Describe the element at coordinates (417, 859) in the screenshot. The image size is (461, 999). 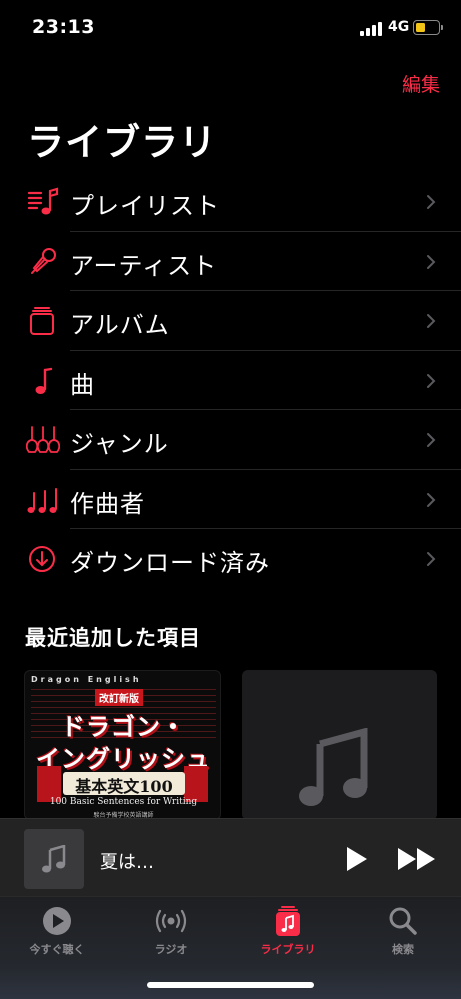
I see `fast-forward-button` at that location.